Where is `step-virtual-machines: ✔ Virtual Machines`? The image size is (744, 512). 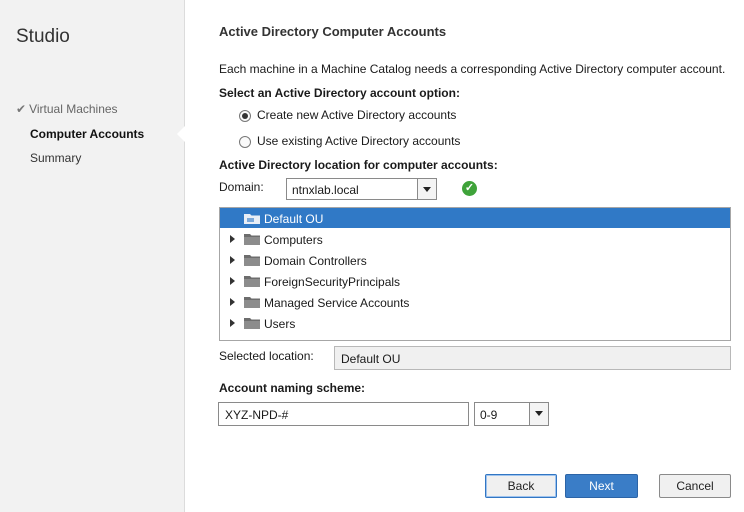
step-virtual-machines: ✔ Virtual Machines is located at coordinates (67, 109).